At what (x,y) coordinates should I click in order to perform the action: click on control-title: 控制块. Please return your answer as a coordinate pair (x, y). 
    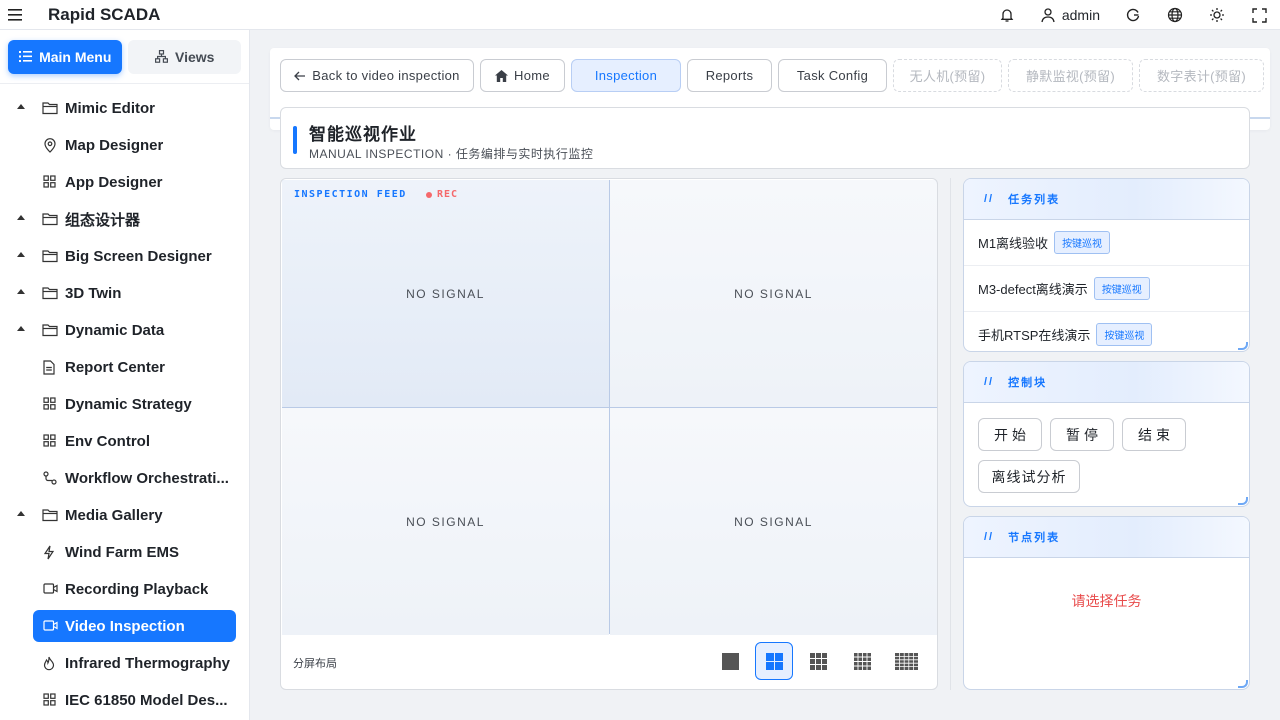
    Looking at the image, I should click on (1028, 383).